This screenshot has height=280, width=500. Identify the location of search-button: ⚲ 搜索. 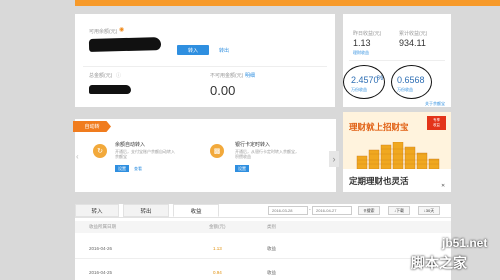
(369, 210).